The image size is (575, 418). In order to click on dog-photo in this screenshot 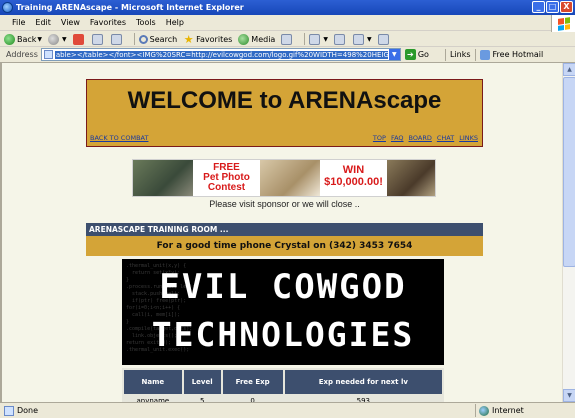, I will do `click(163, 178)`.